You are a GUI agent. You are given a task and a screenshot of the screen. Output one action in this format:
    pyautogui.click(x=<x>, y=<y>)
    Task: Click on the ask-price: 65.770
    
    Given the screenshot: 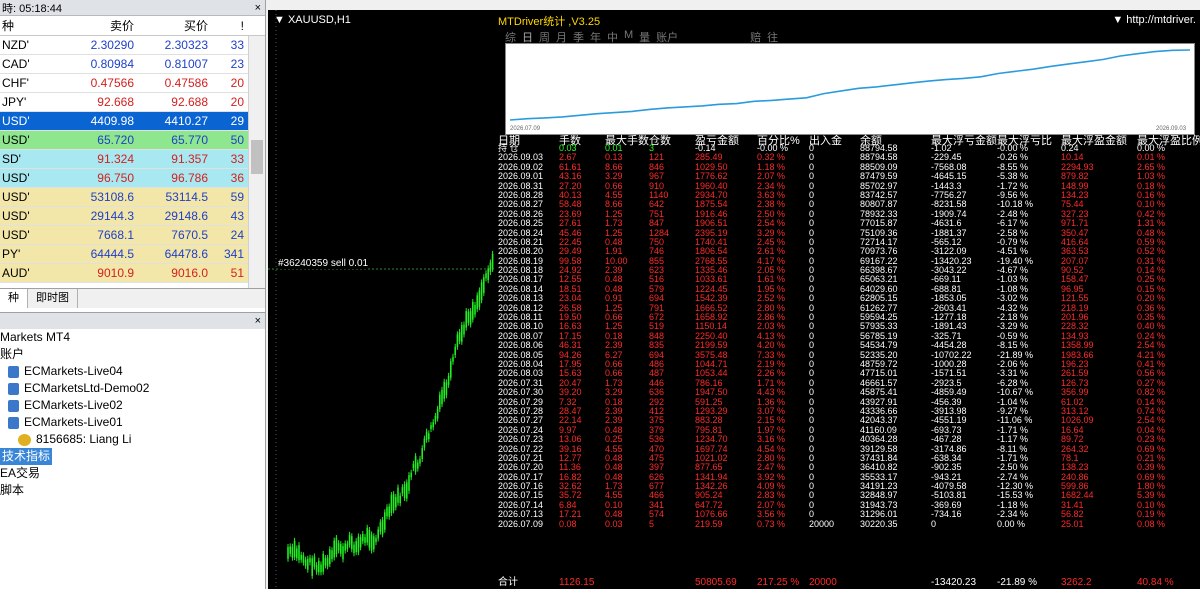 What is the action you would take?
    pyautogui.click(x=189, y=140)
    